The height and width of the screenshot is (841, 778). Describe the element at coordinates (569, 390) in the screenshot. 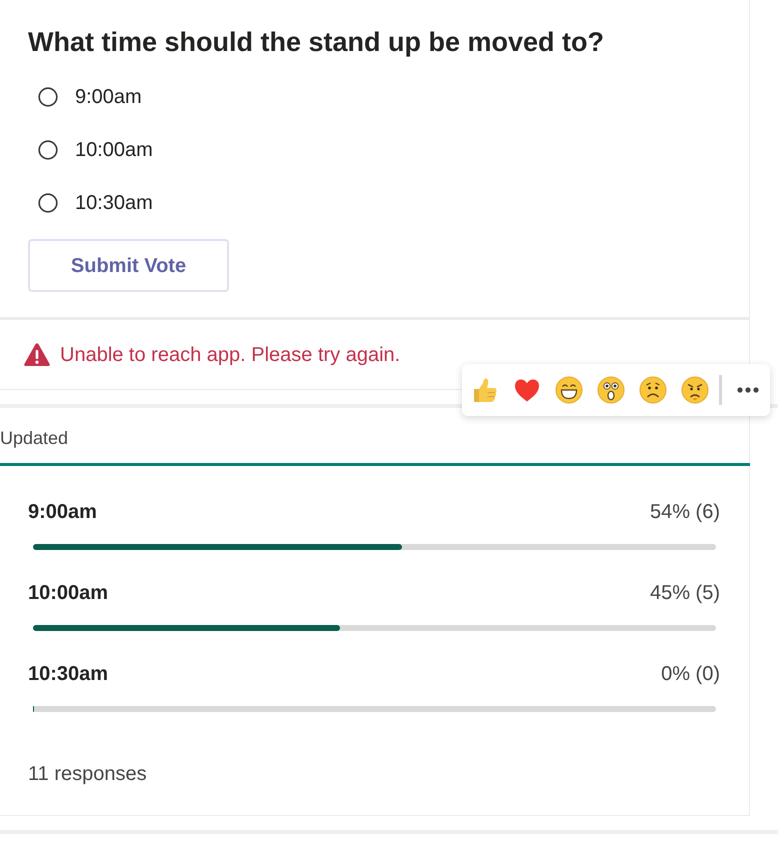

I see `laughing-face-icon` at that location.